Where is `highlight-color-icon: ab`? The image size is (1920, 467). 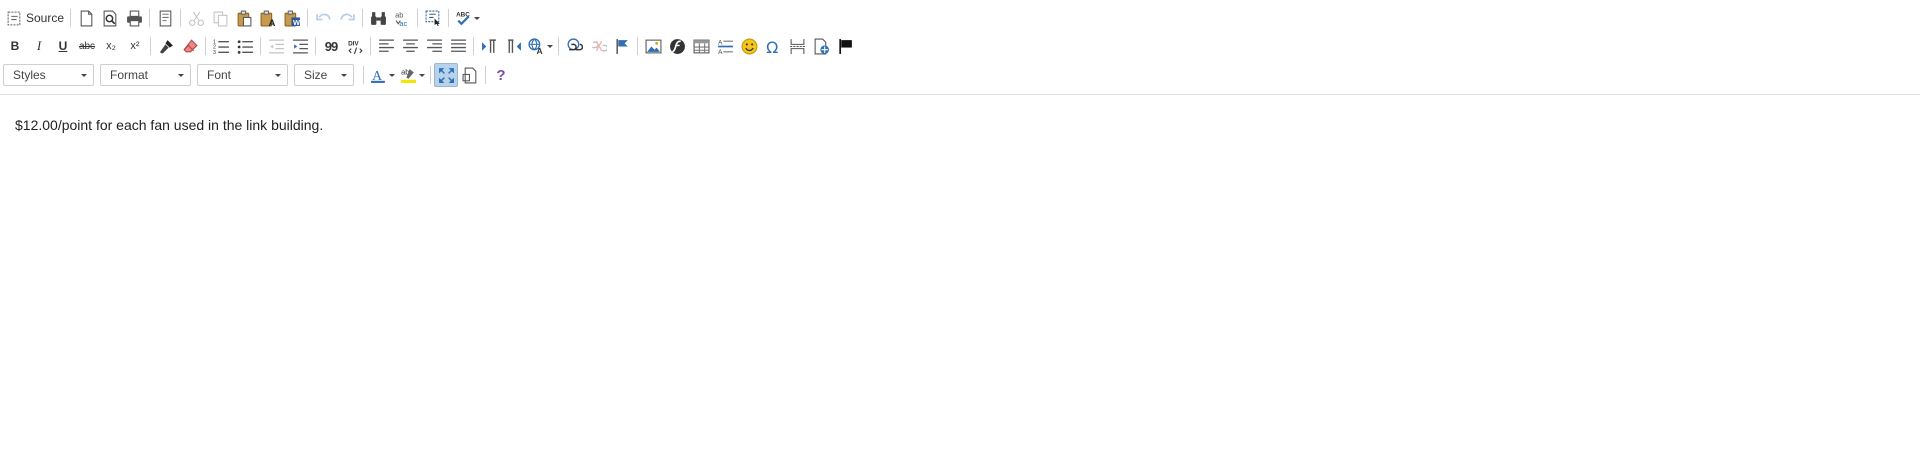
highlight-color-icon: ab is located at coordinates (408, 75).